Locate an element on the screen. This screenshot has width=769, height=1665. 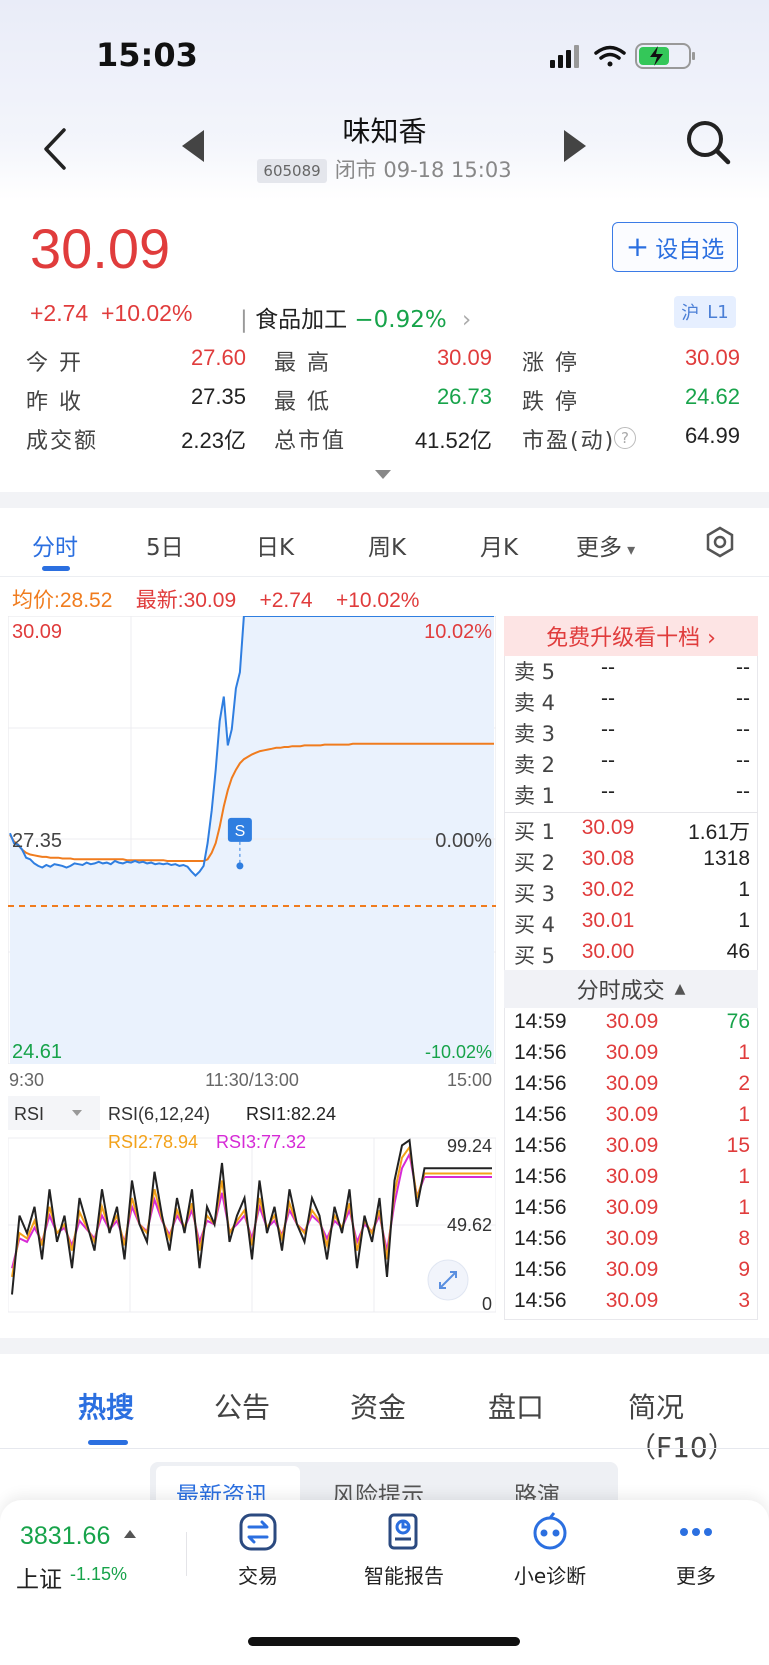
index-change: -1.15% is located at coordinates (99, 1574).